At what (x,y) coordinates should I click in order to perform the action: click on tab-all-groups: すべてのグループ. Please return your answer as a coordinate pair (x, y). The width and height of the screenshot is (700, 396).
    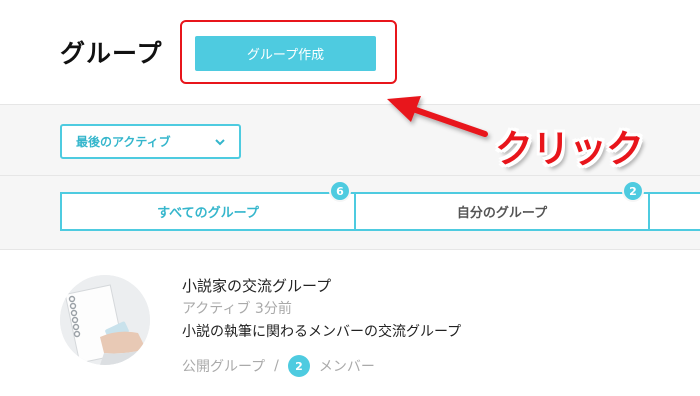
    Looking at the image, I should click on (208, 211).